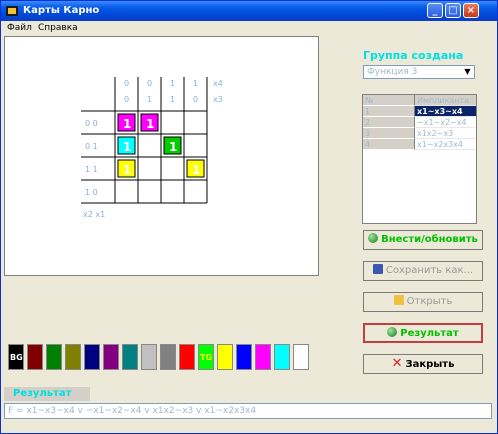 The image size is (498, 434). I want to click on color-palette: BG TG, so click(160, 358).